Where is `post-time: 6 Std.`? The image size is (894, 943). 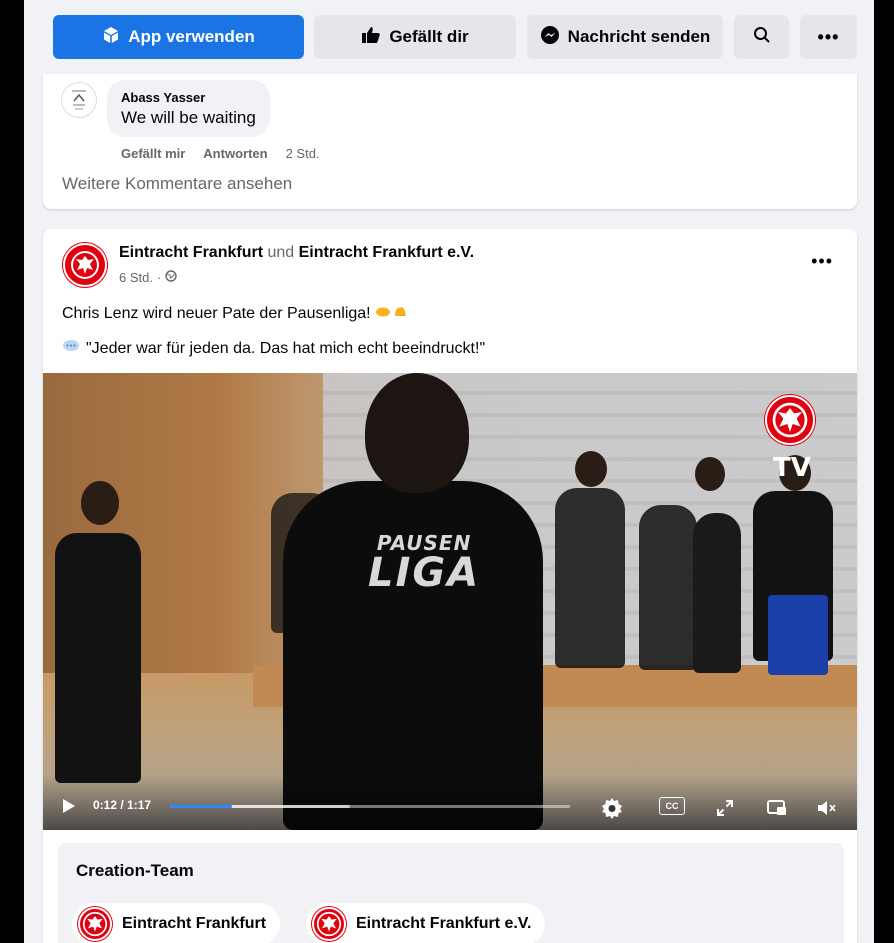 post-time: 6 Std. is located at coordinates (136, 277).